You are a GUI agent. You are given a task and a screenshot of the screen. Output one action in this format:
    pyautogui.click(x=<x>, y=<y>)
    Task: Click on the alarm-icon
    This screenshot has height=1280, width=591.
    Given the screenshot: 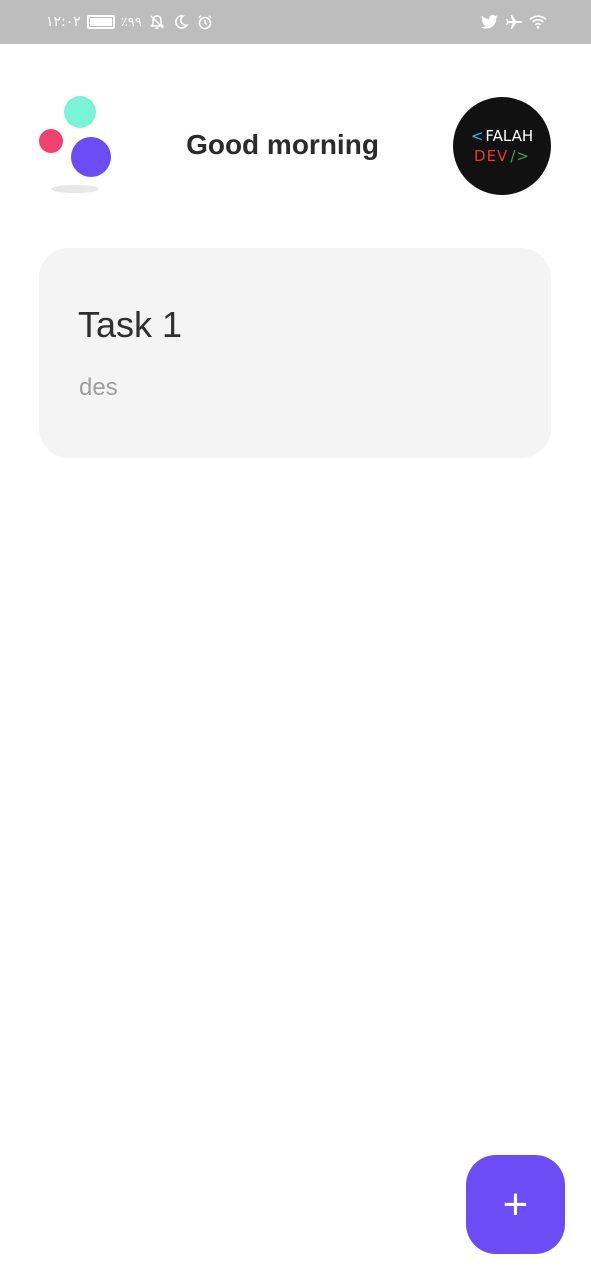 What is the action you would take?
    pyautogui.click(x=205, y=22)
    